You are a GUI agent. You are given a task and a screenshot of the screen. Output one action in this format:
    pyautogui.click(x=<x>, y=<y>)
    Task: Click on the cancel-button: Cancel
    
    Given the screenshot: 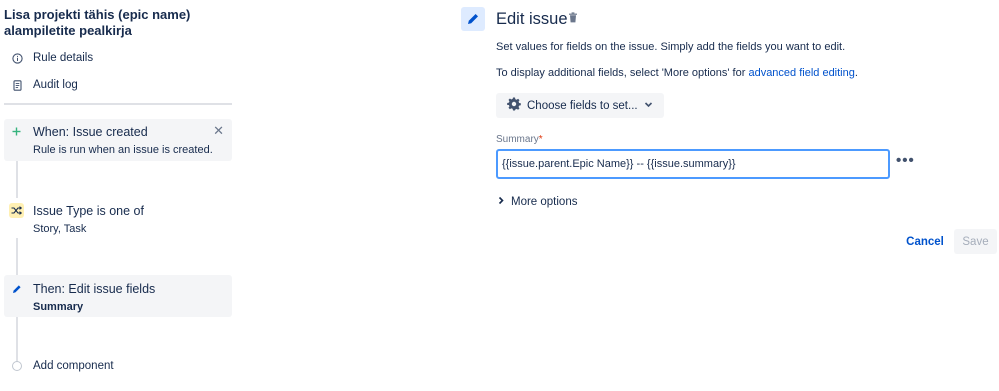 What is the action you would take?
    pyautogui.click(x=925, y=242)
    